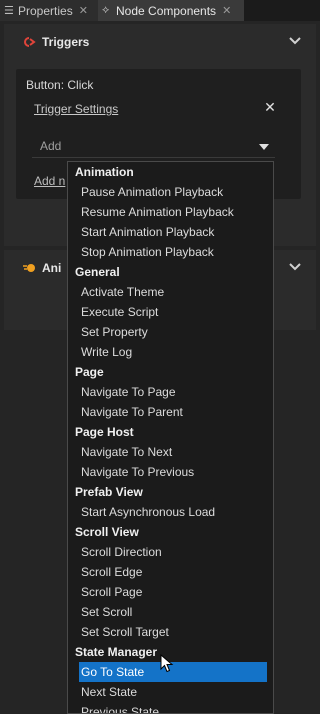 The width and height of the screenshot is (320, 714). I want to click on menu-item: Set Scroll Target, so click(170, 632).